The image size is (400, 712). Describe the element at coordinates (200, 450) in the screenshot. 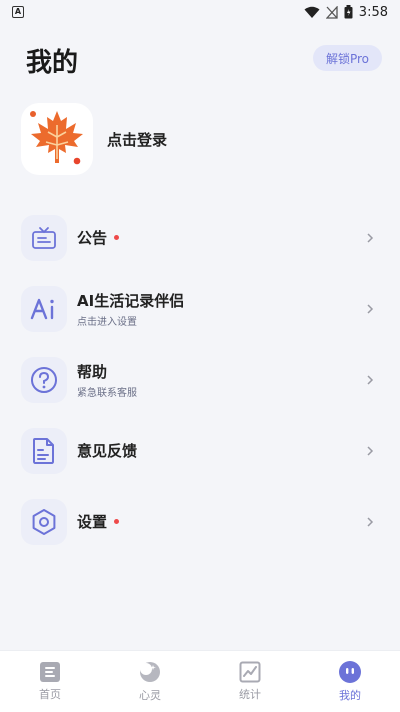

I see `menu-item-feedback: 意见反馈` at that location.